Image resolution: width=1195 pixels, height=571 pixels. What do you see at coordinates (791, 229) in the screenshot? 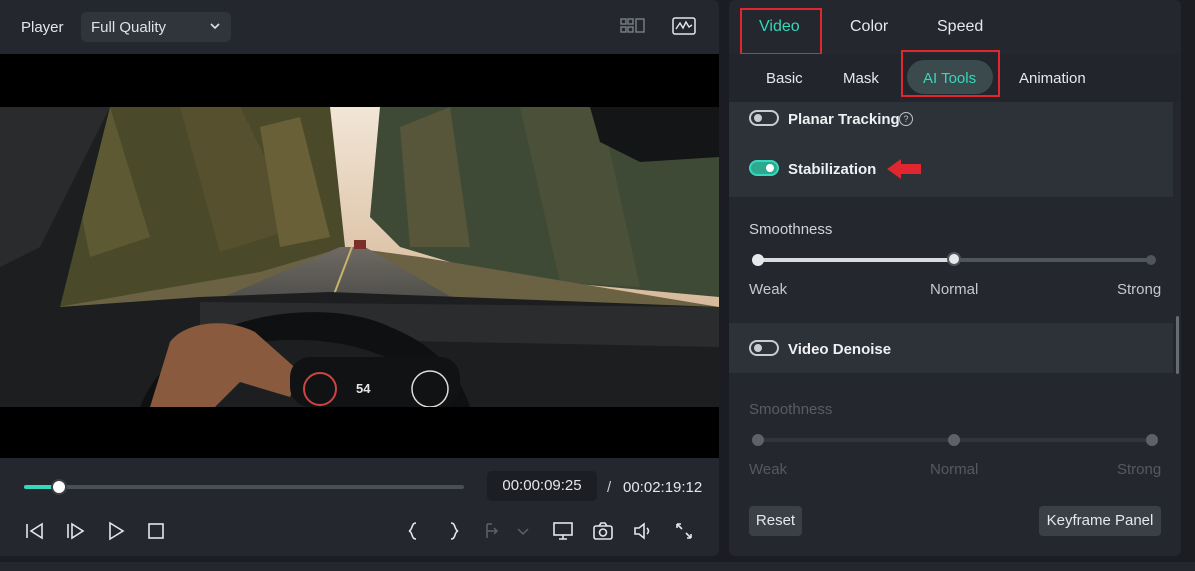
I see `stabilization-smoothness-label: Smoothness` at bounding box center [791, 229].